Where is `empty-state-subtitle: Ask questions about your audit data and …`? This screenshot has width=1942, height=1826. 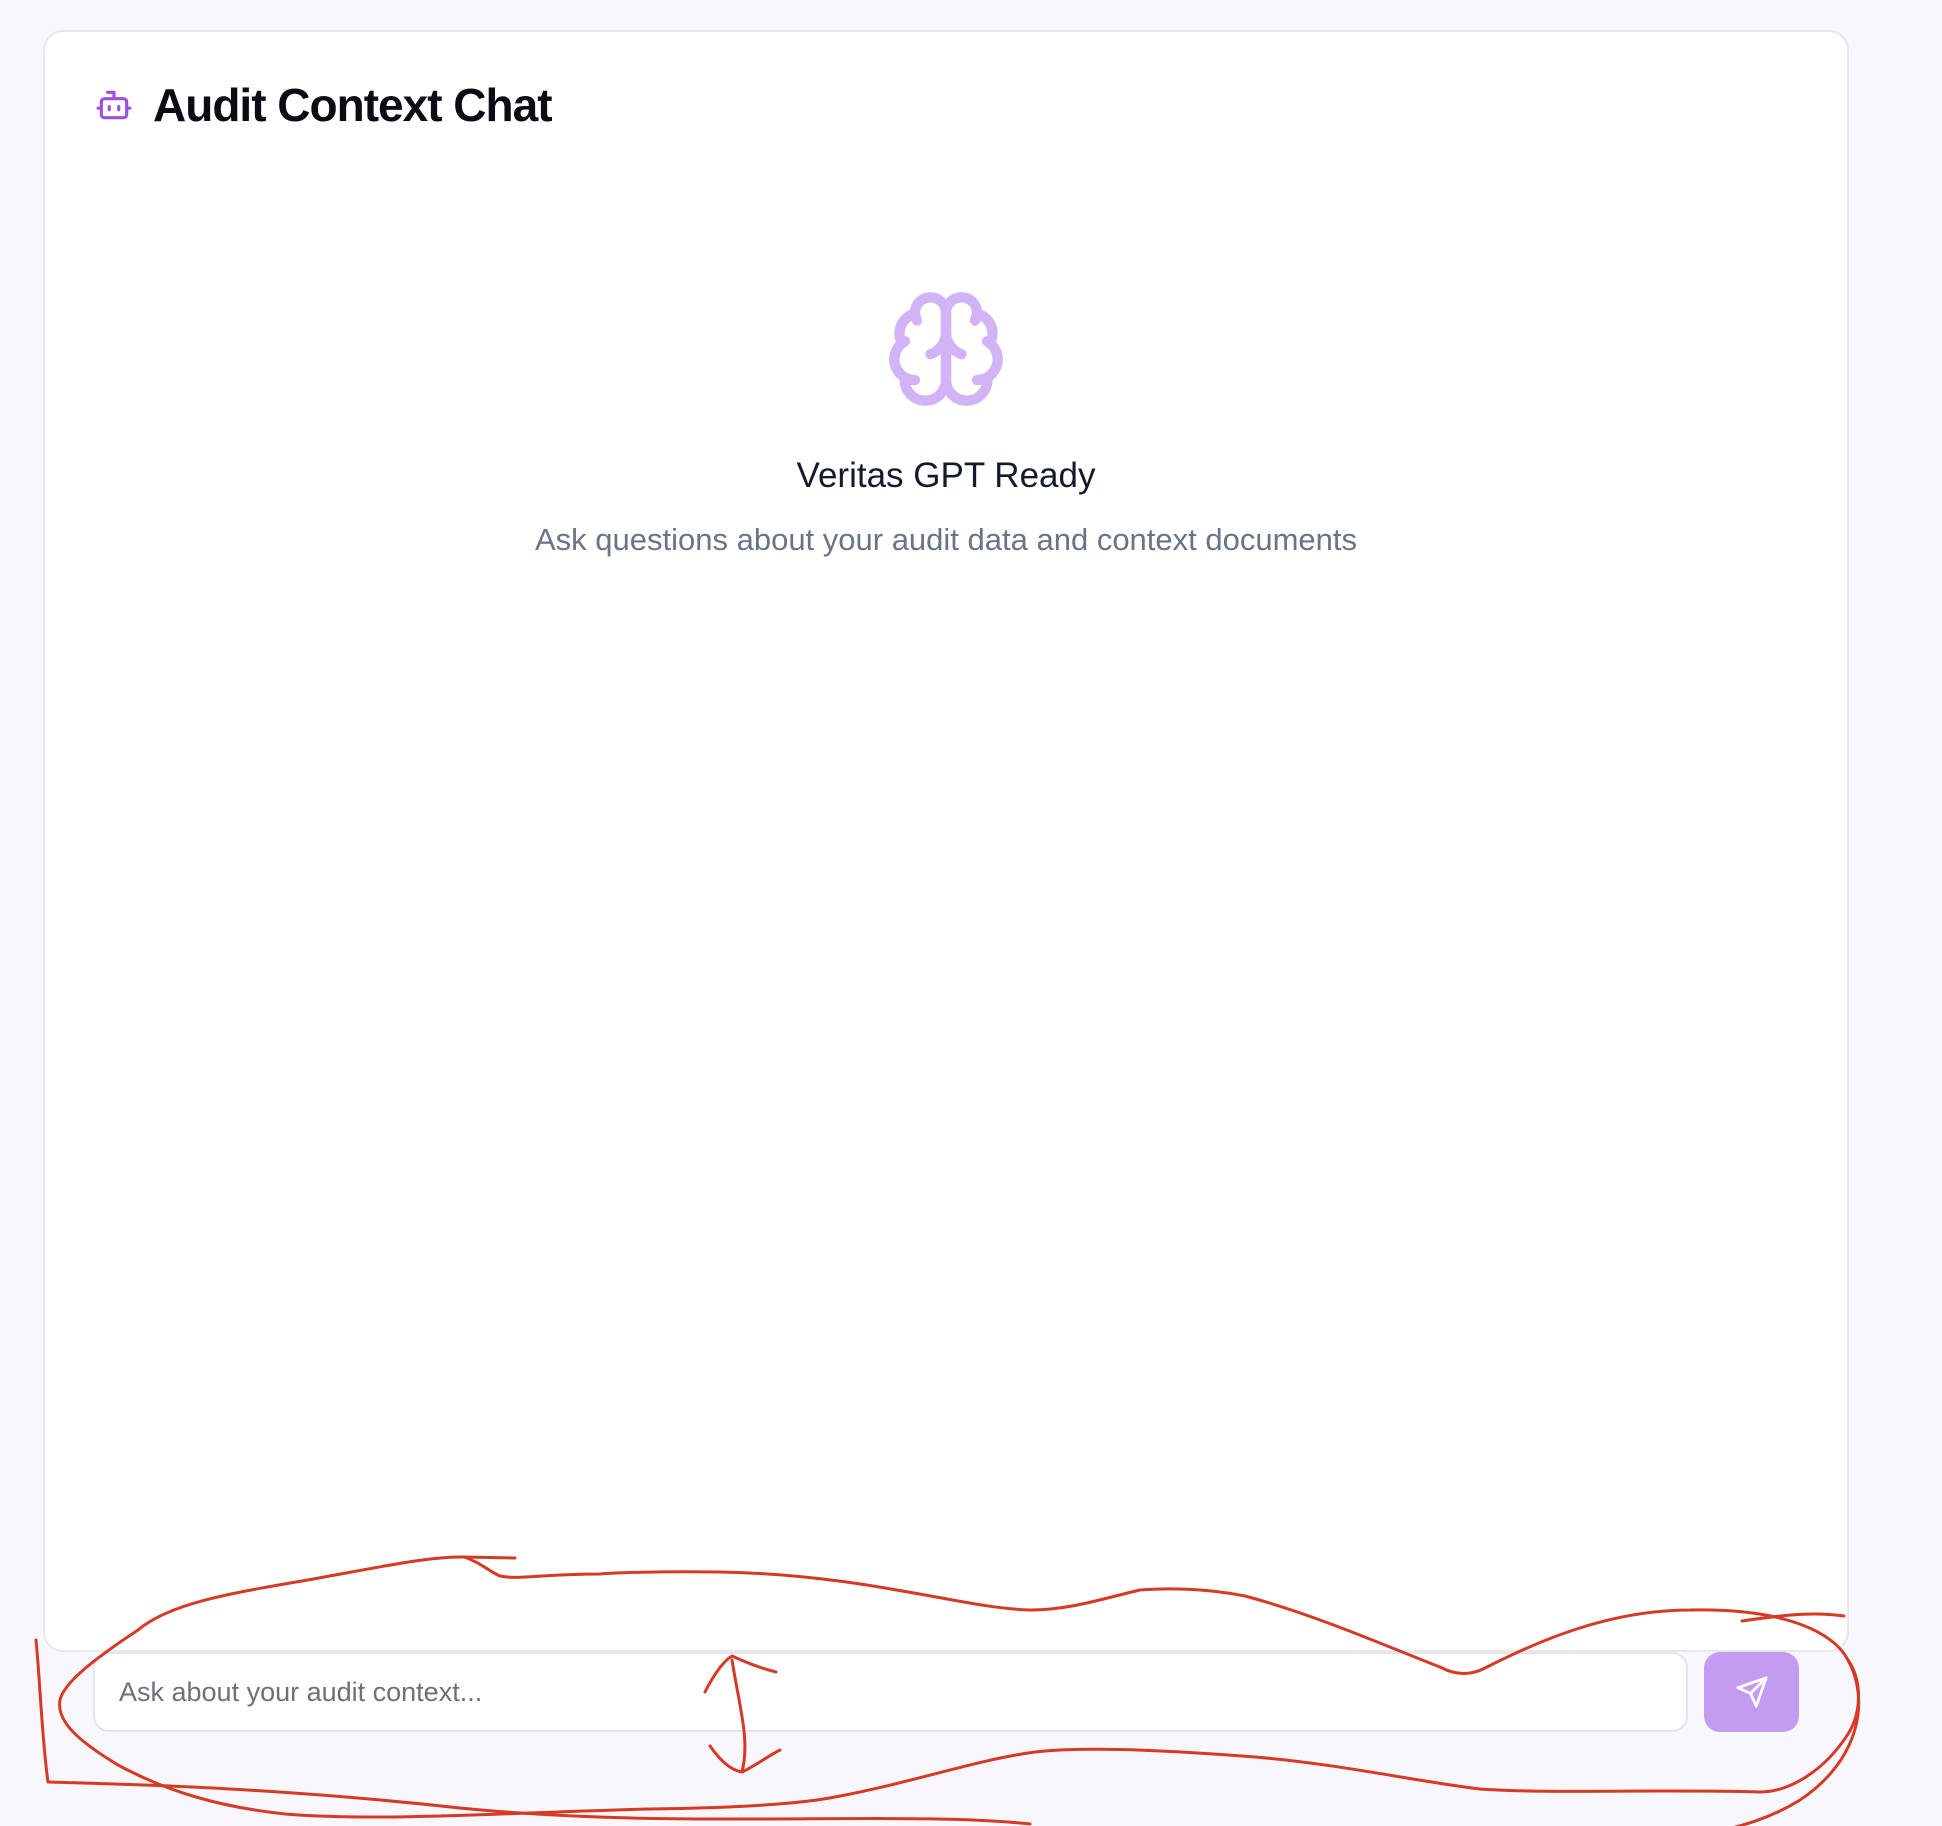 empty-state-subtitle: Ask questions about your audit data and … is located at coordinates (946, 539).